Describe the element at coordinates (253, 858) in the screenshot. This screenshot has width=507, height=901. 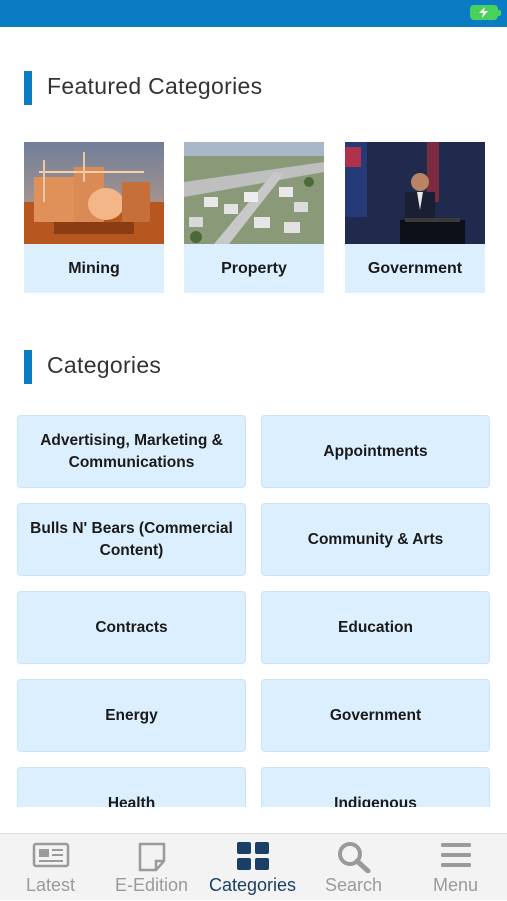
I see `grid-icon` at that location.